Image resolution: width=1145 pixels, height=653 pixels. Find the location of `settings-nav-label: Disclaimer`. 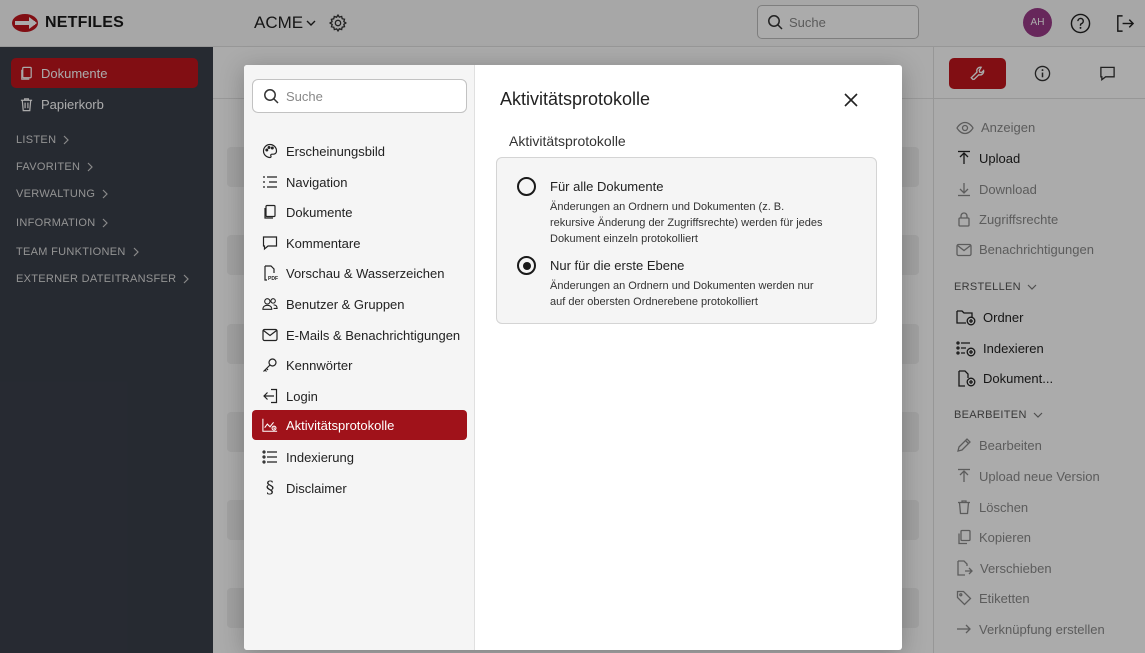

settings-nav-label: Disclaimer is located at coordinates (316, 488).